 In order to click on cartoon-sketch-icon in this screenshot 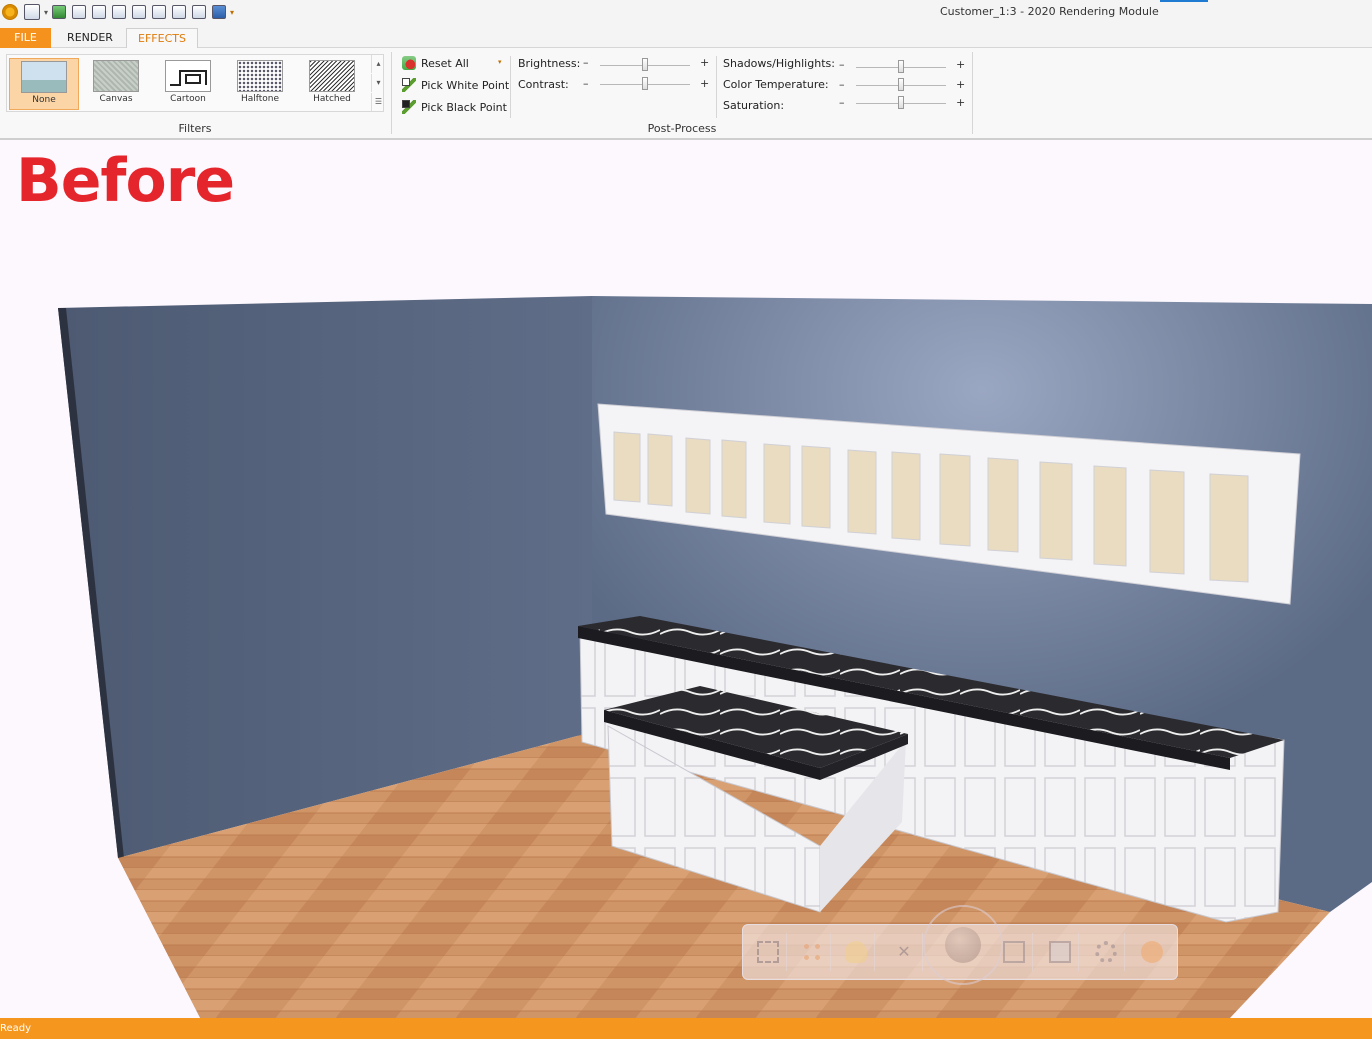, I will do `click(188, 78)`.